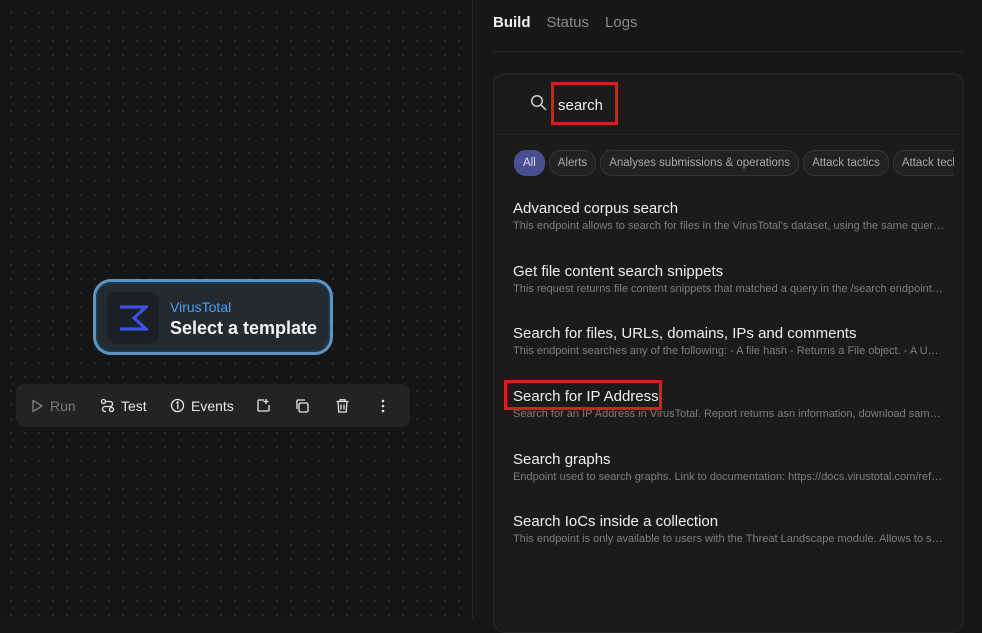  I want to click on events-icon, so click(177, 405).